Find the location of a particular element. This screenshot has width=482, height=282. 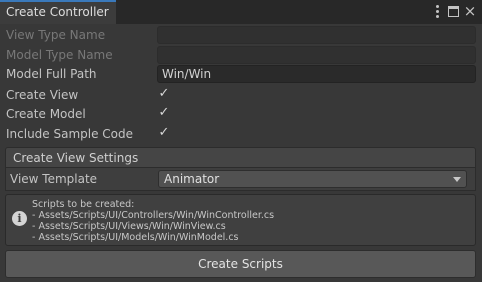

create-view-settings-body: View Template Animator is located at coordinates (240, 179).